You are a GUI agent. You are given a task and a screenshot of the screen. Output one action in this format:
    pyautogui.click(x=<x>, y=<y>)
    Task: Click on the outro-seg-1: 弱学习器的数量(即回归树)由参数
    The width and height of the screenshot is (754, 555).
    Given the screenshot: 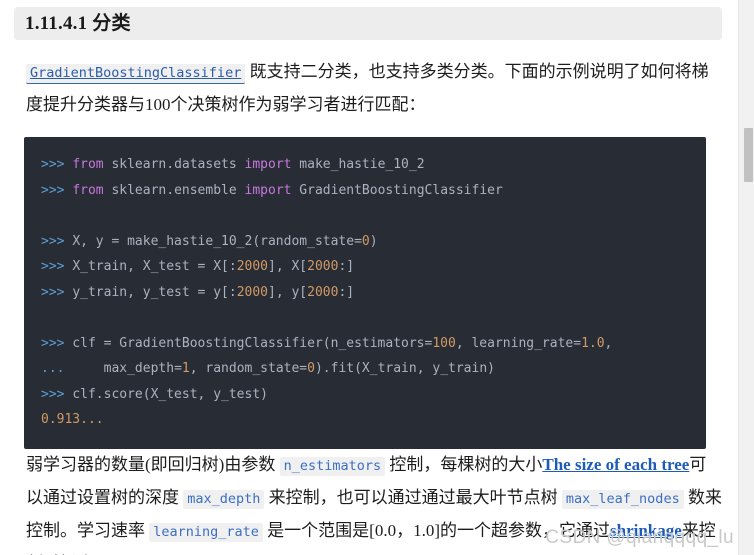 What is the action you would take?
    pyautogui.click(x=153, y=464)
    